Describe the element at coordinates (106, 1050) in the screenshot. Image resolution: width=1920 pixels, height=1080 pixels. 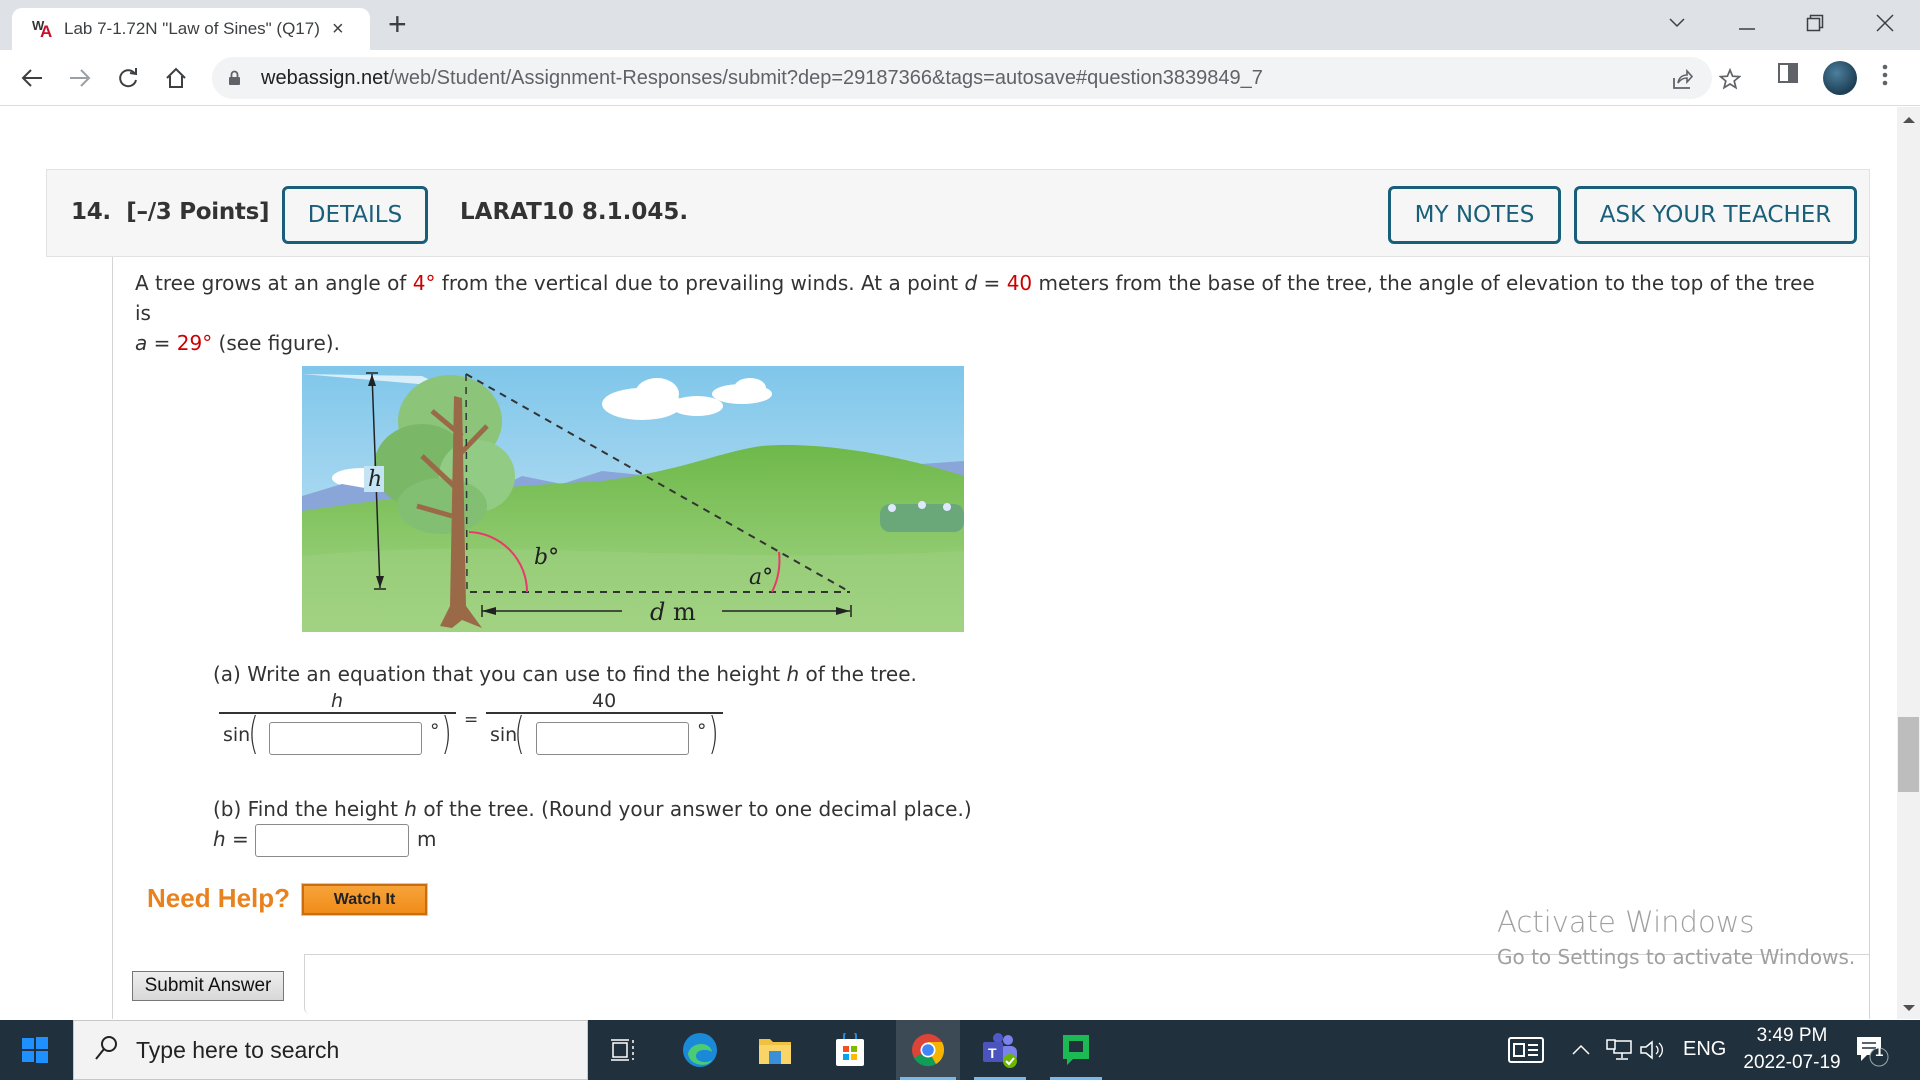
I see `search-icon` at that location.